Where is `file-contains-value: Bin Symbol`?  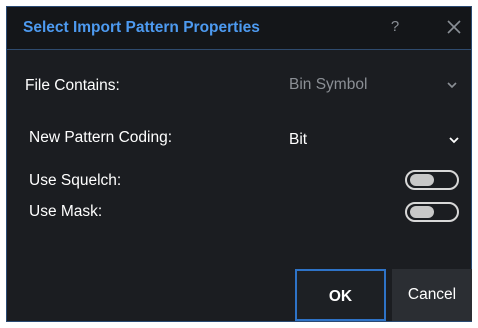
file-contains-value: Bin Symbol is located at coordinates (328, 84).